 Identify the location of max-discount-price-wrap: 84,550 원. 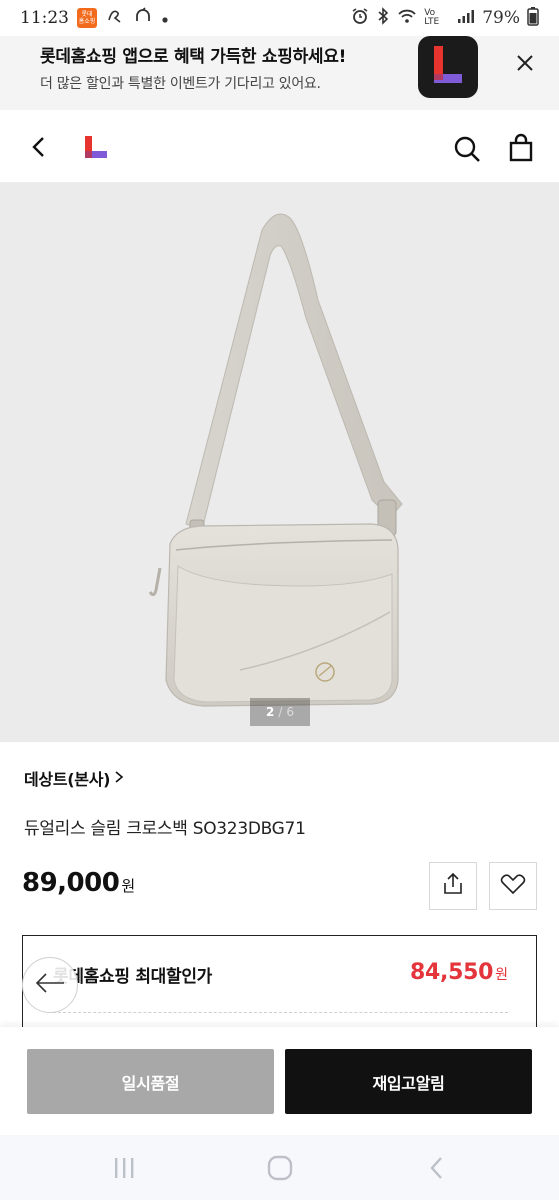
(459, 972).